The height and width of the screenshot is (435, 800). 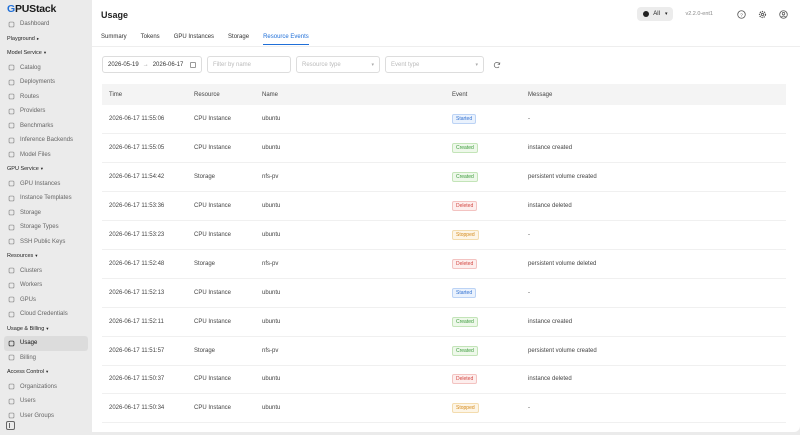 What do you see at coordinates (11, 111) in the screenshot?
I see `providers-icon` at bounding box center [11, 111].